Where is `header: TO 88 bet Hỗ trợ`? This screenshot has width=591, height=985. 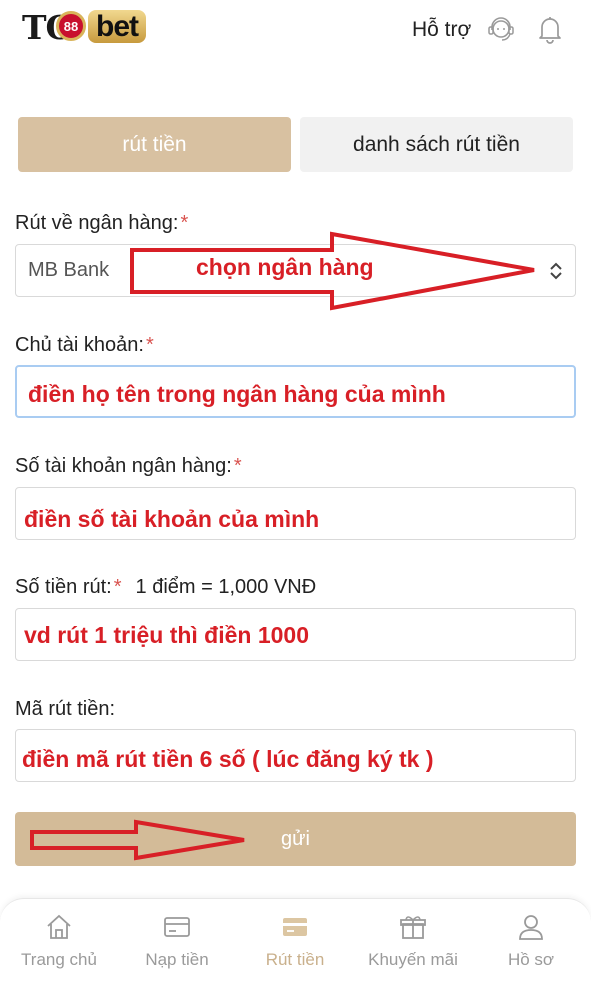 header: TO 88 bet Hỗ trợ is located at coordinates (295, 30).